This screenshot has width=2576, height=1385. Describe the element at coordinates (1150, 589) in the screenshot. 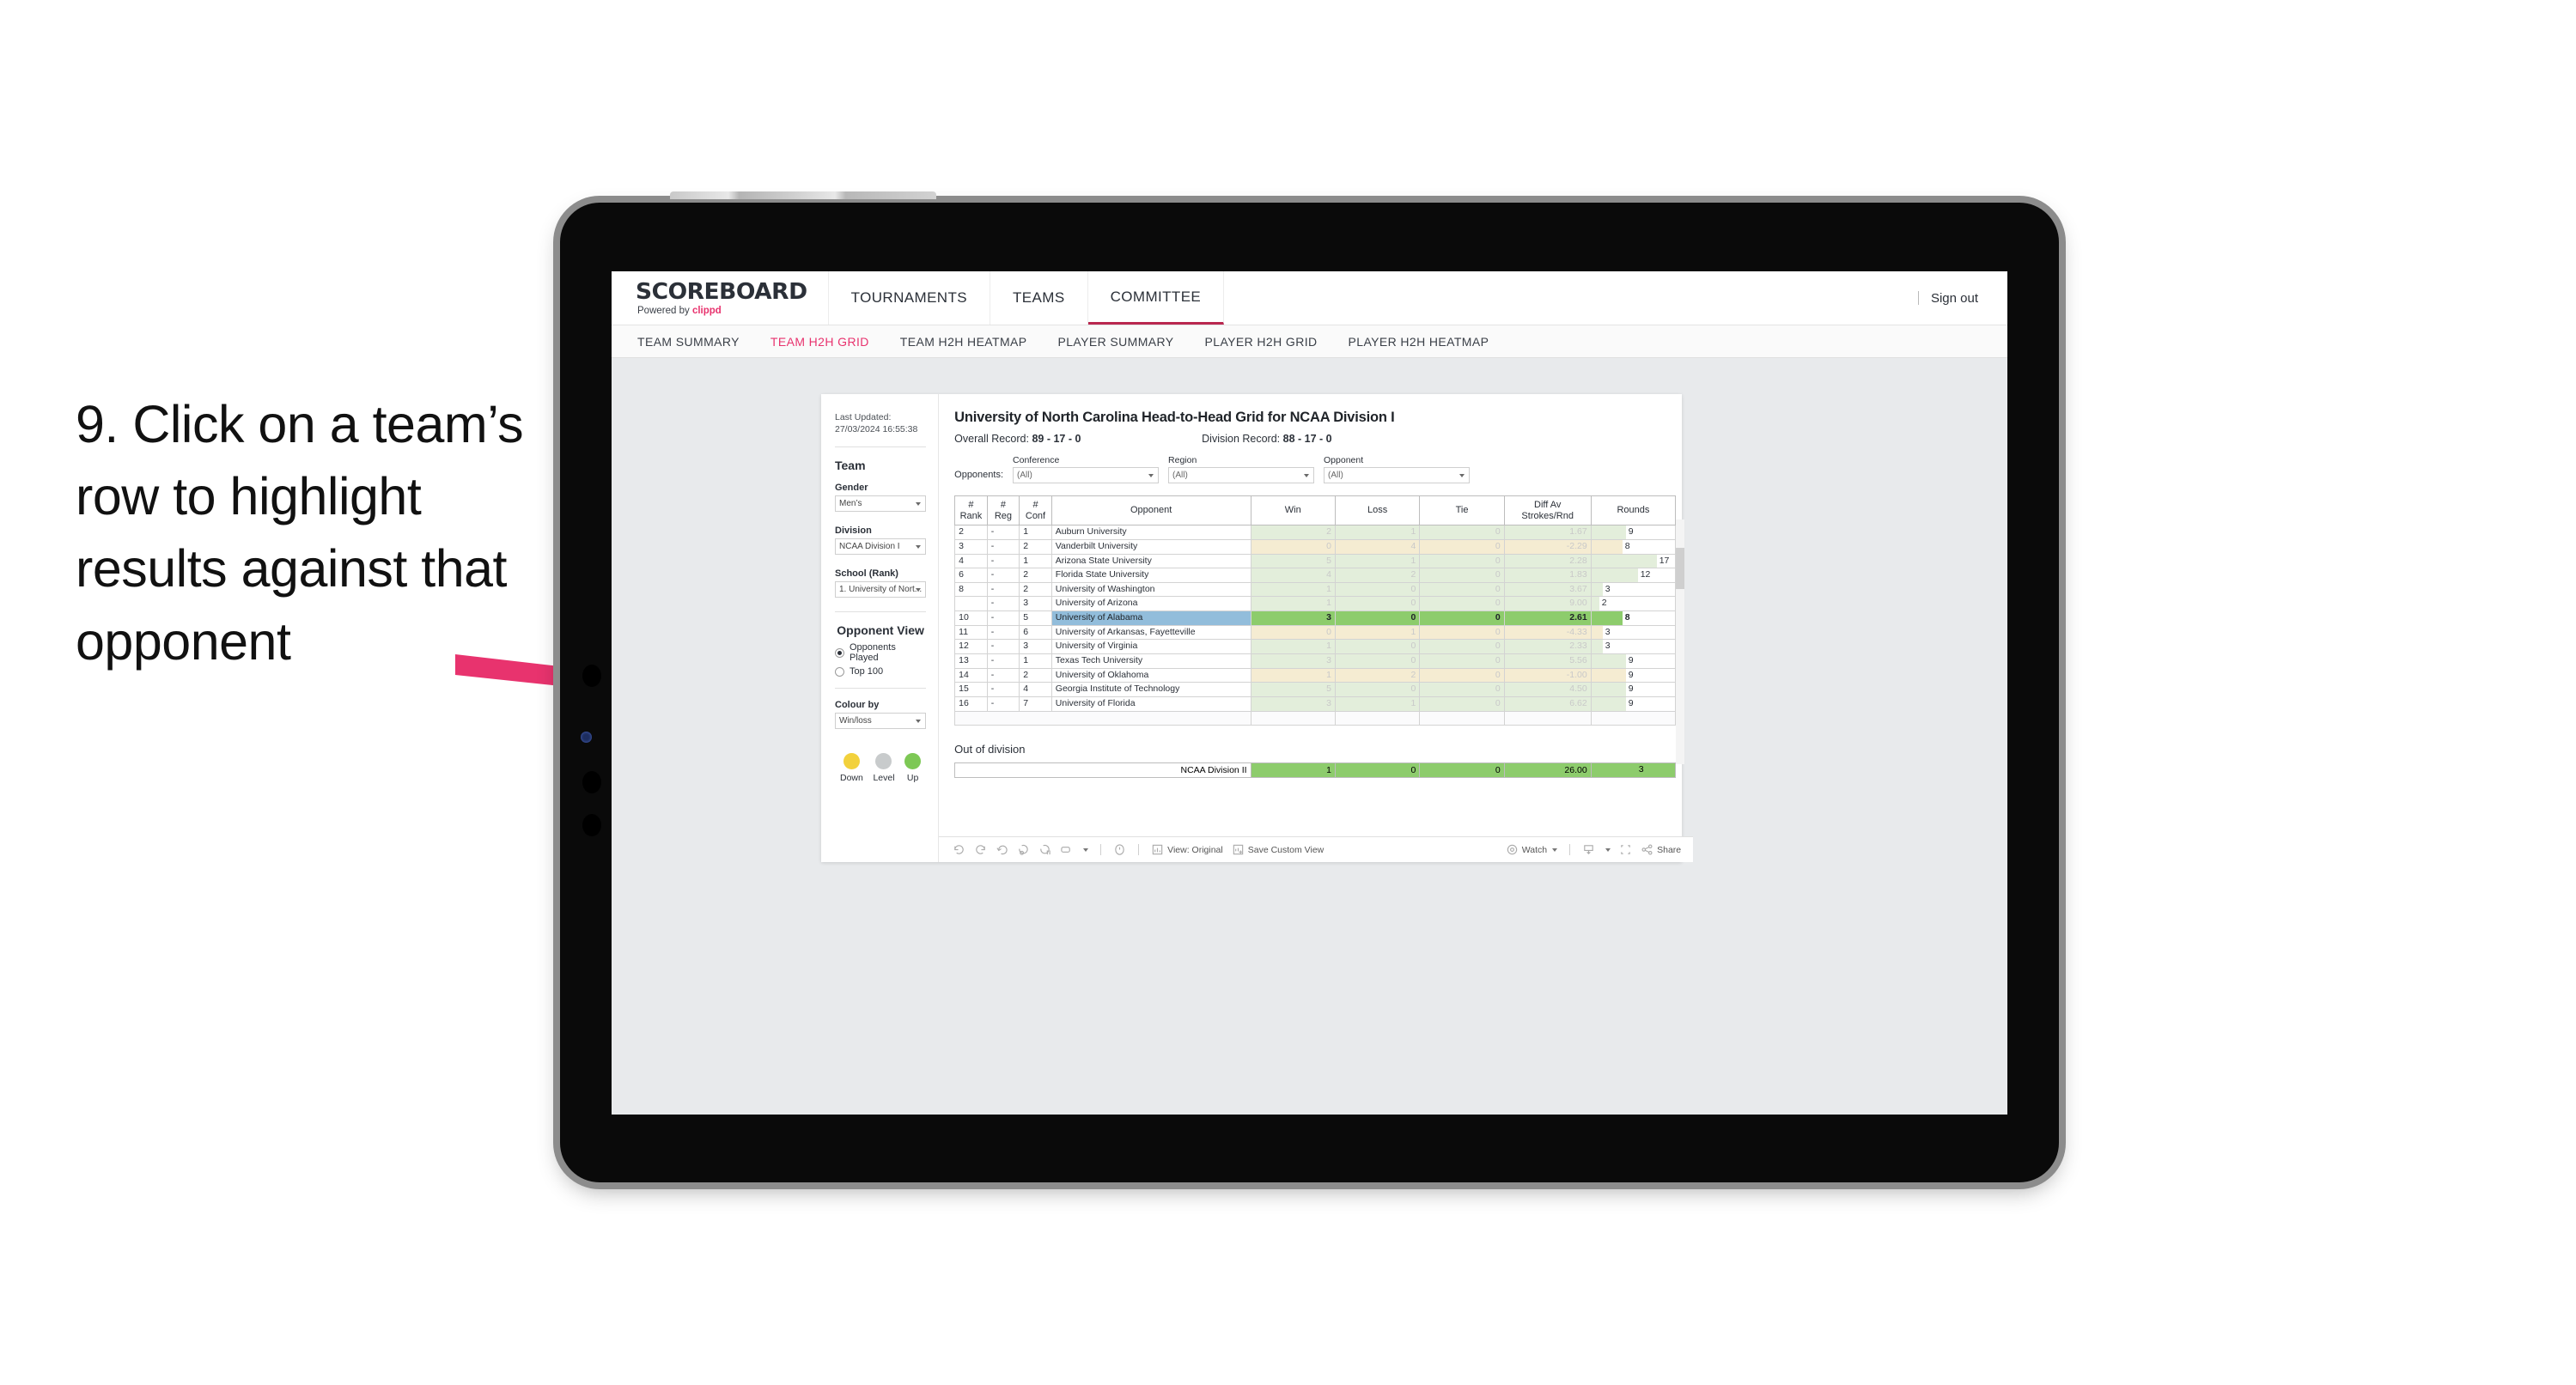

I see `cell-opponent: University of Washington` at that location.